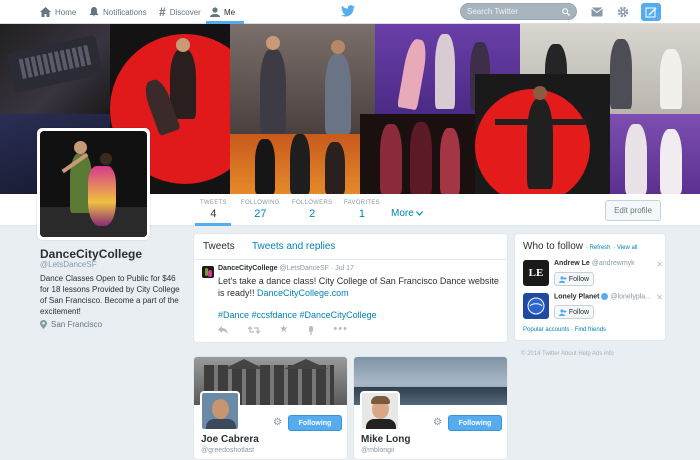 The image size is (700, 460). Describe the element at coordinates (362, 203) in the screenshot. I see `stat-favorites-label: FAVORITES` at that location.